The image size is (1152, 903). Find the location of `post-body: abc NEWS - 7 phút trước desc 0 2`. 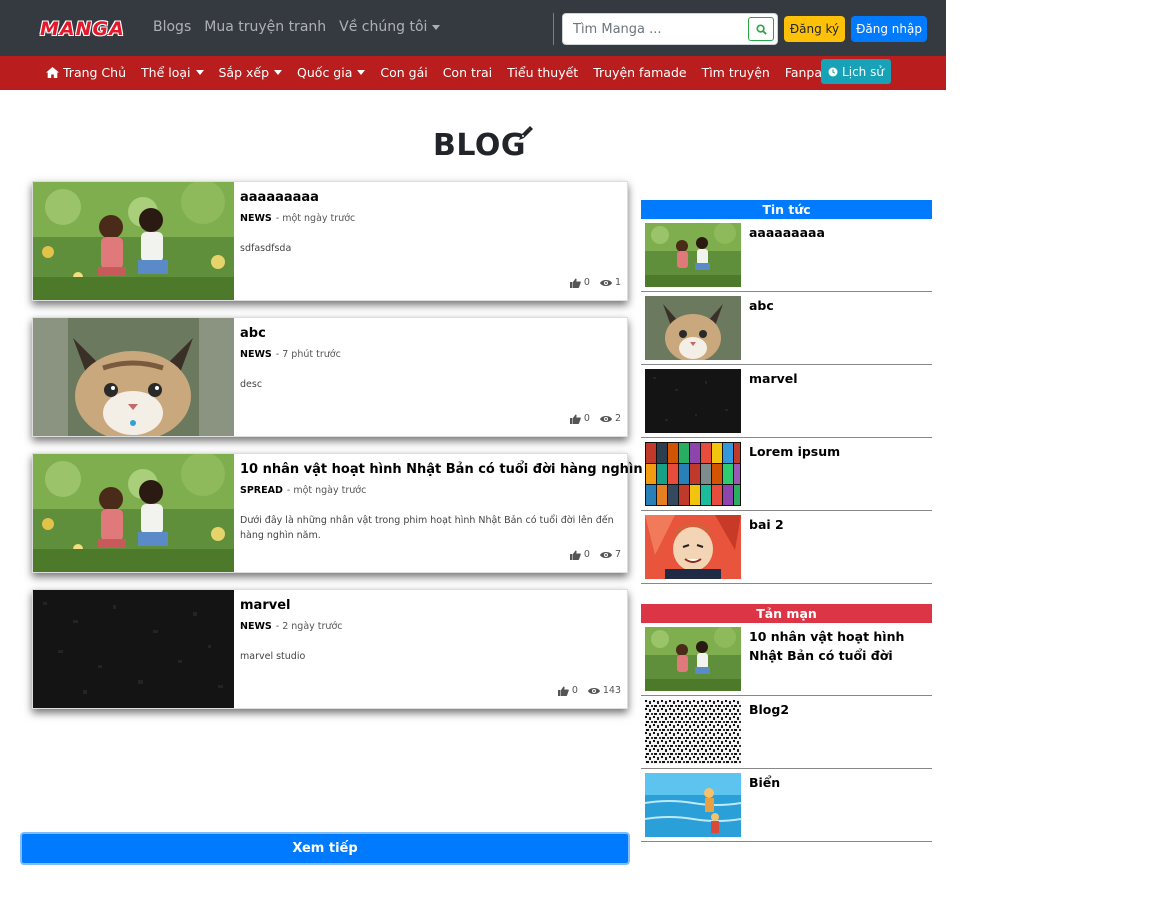

post-body: abc NEWS - 7 phút trước desc 0 2 is located at coordinates (430, 377).